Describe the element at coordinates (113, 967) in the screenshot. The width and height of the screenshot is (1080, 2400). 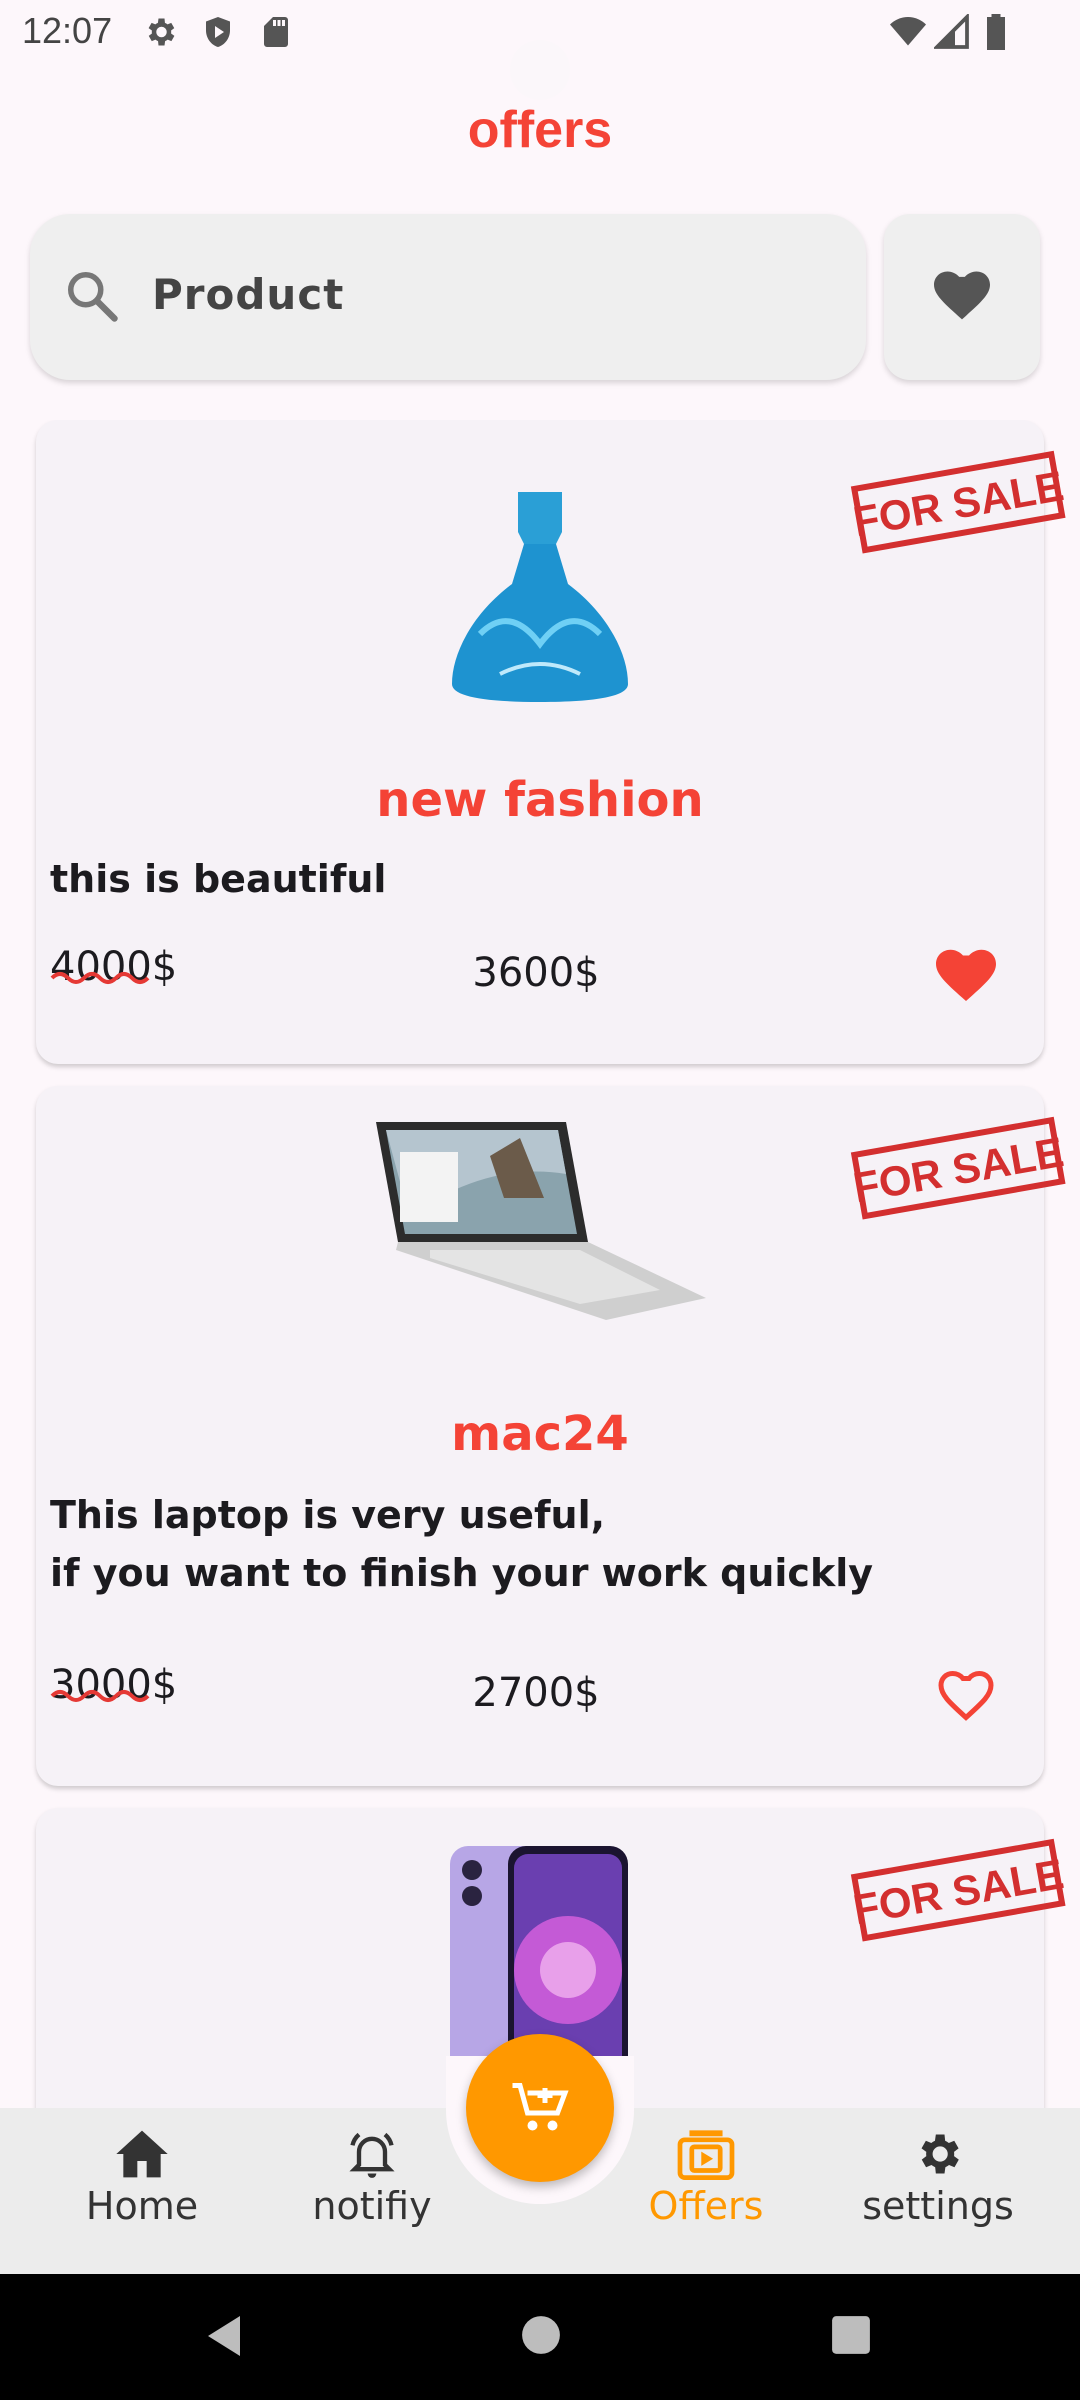
I see `old-price: 4000$` at that location.